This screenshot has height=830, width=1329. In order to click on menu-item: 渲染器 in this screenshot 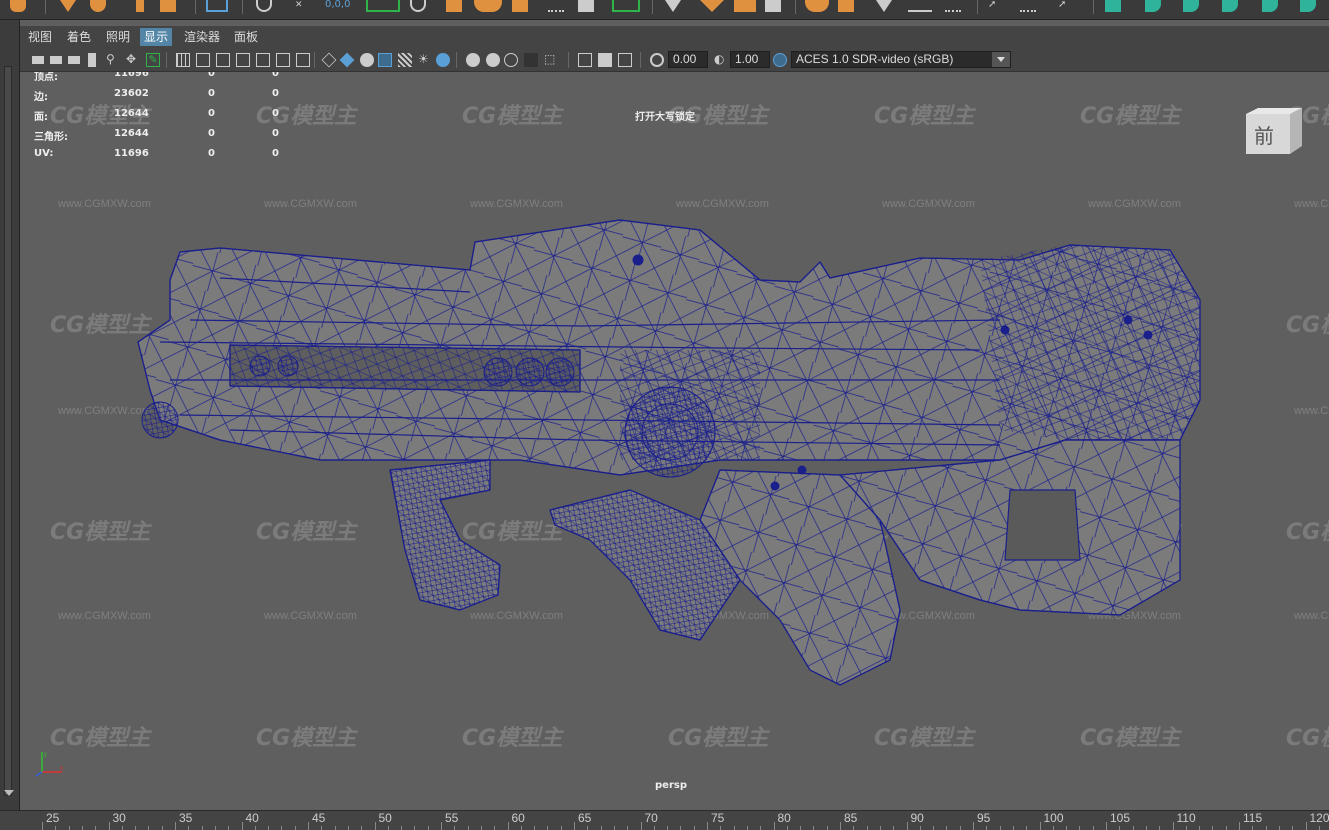, I will do `click(202, 37)`.